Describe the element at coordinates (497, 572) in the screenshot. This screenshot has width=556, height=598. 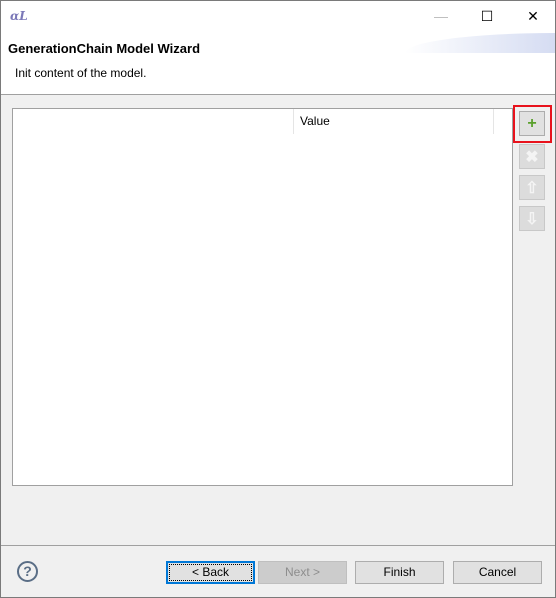
I see `cancel-button: Cancel` at that location.